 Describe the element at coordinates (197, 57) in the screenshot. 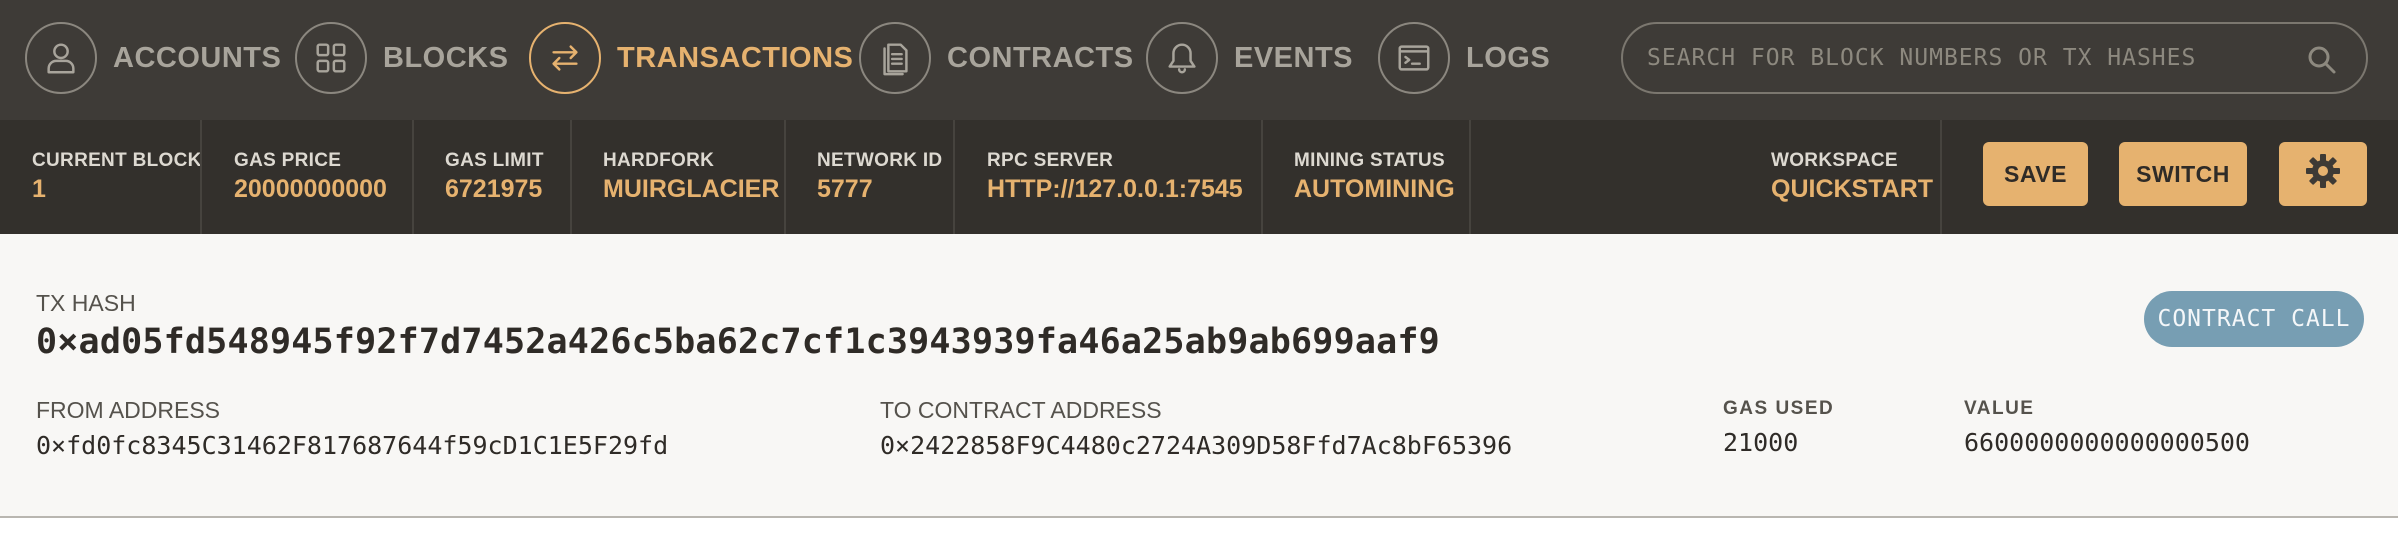

I see `nav-accounts-label: ACCOUNTS` at that location.